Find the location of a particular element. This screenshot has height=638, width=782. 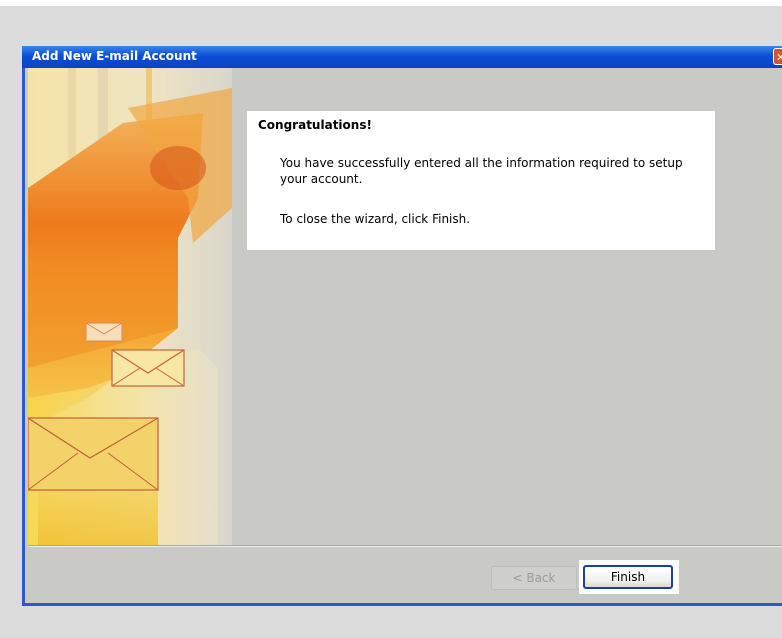

finish-button: Finish is located at coordinates (628, 577).